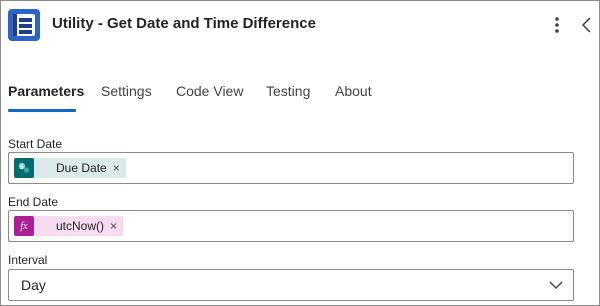 Image resolution: width=600 pixels, height=306 pixels. Describe the element at coordinates (291, 285) in the screenshot. I see `interval-dropdown: Day` at that location.